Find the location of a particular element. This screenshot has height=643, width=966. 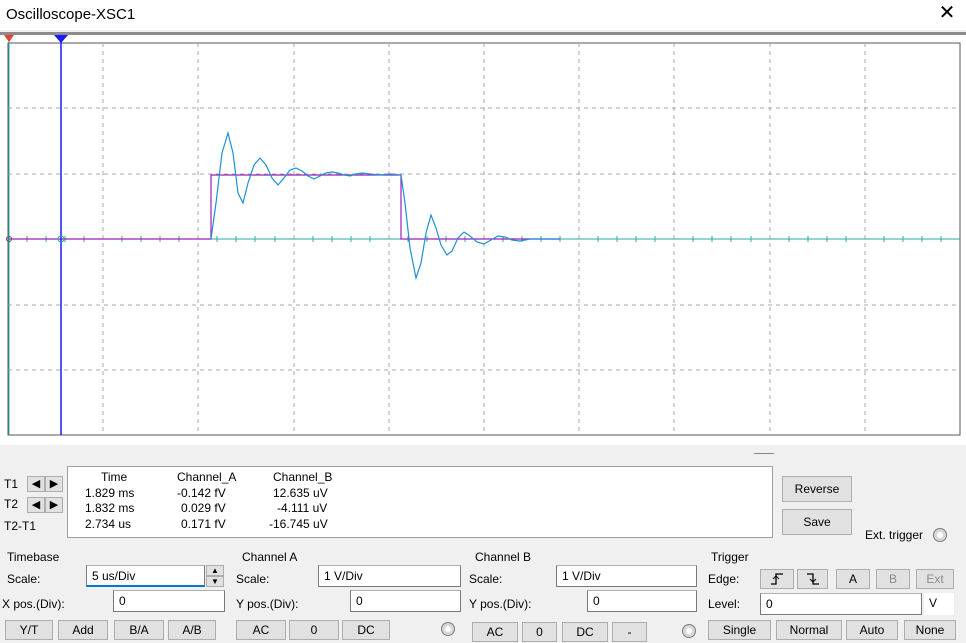

channel-b-ac-button: AC is located at coordinates (495, 632).